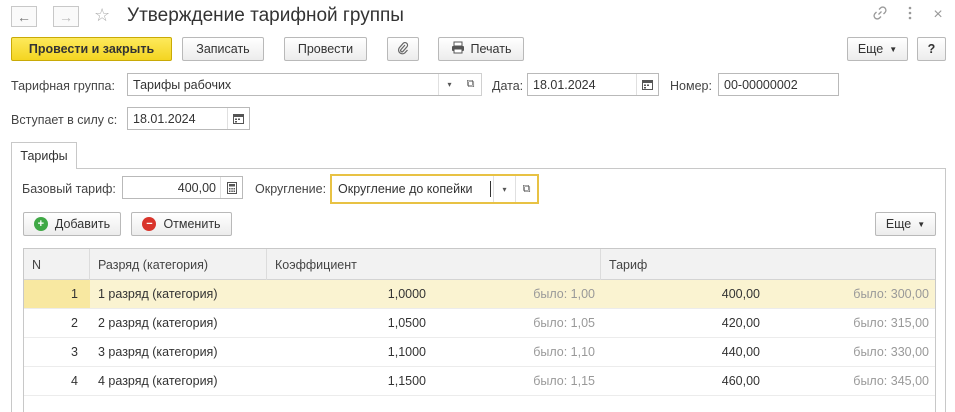 The width and height of the screenshot is (955, 412). What do you see at coordinates (870, 49) in the screenshot?
I see `more-label: Еще` at bounding box center [870, 49].